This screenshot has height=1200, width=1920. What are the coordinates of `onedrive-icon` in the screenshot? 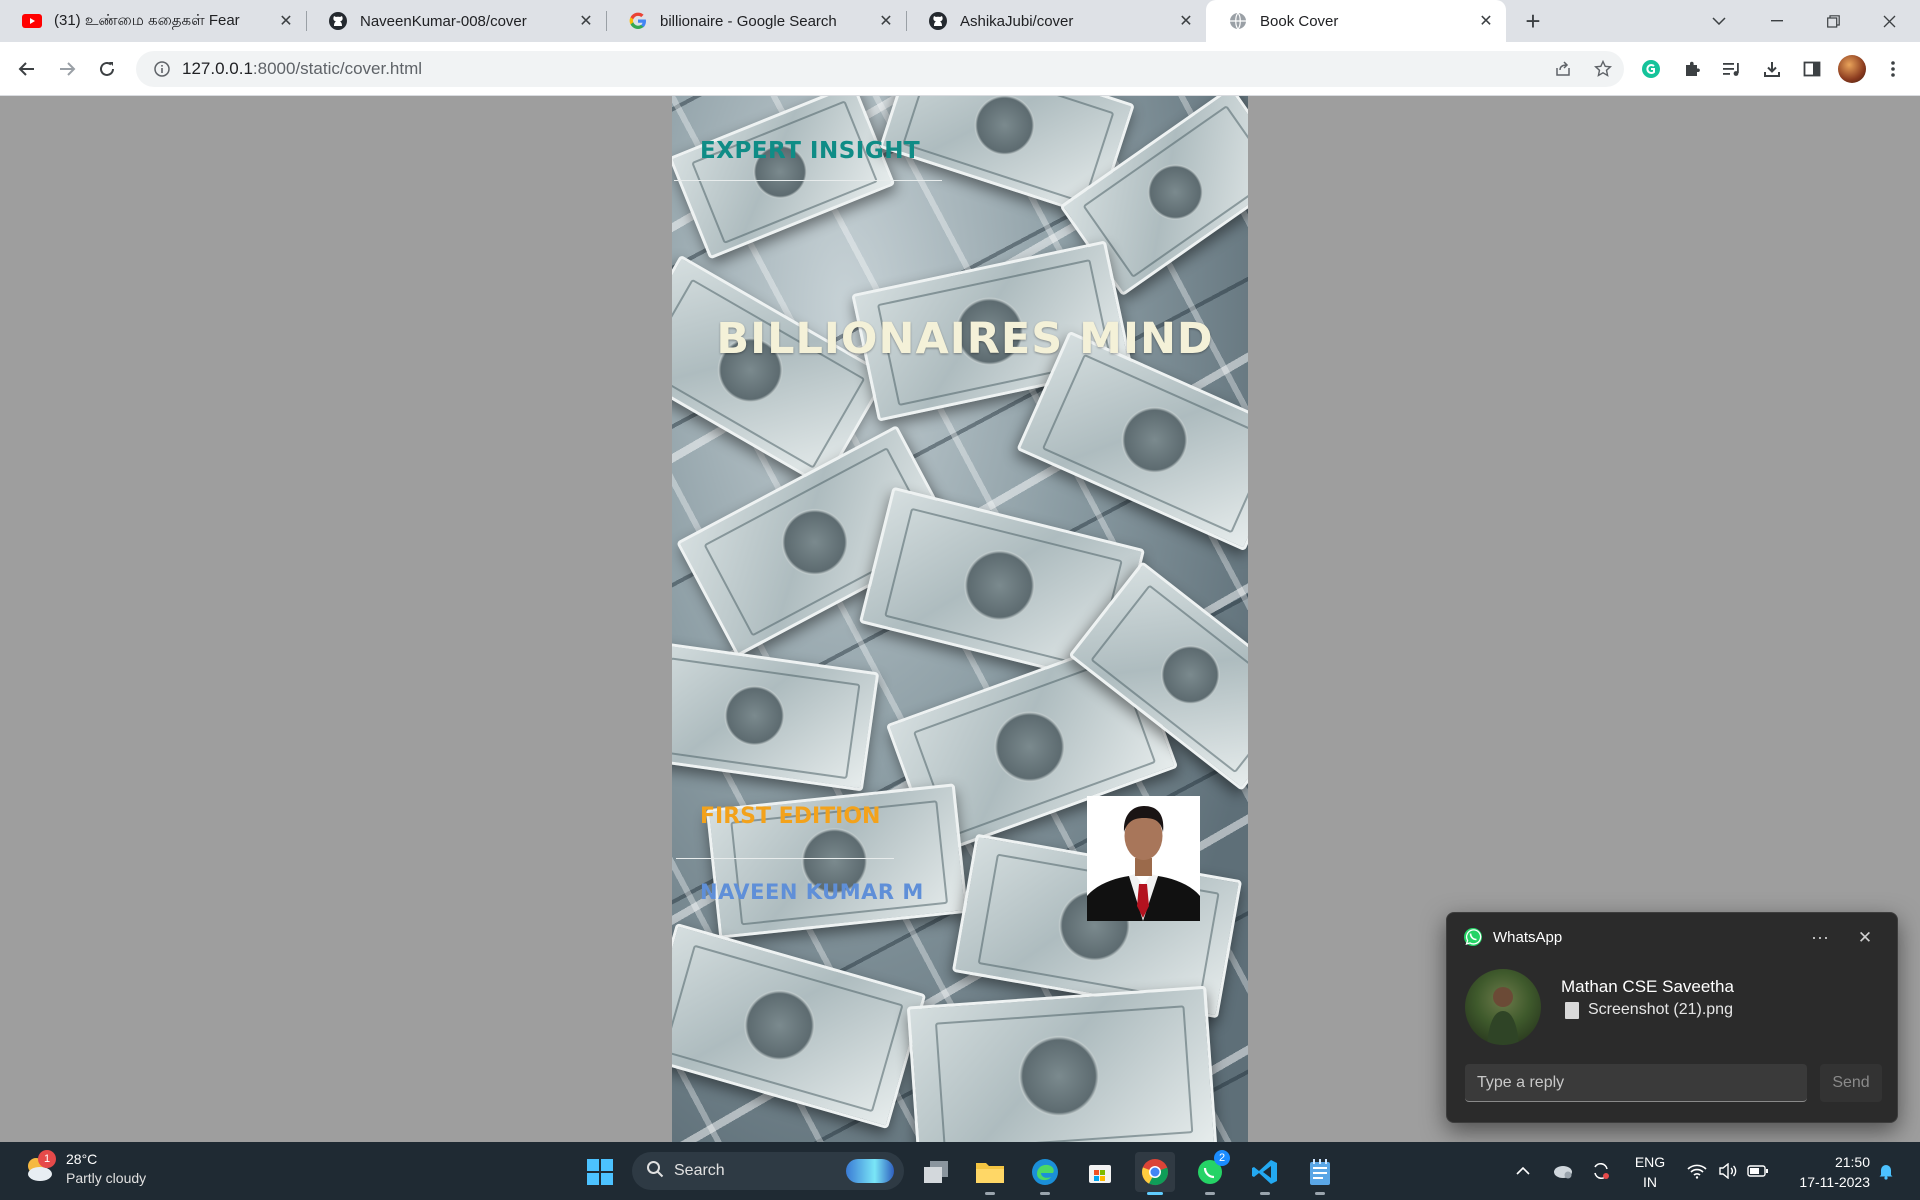 It's located at (1562, 1171).